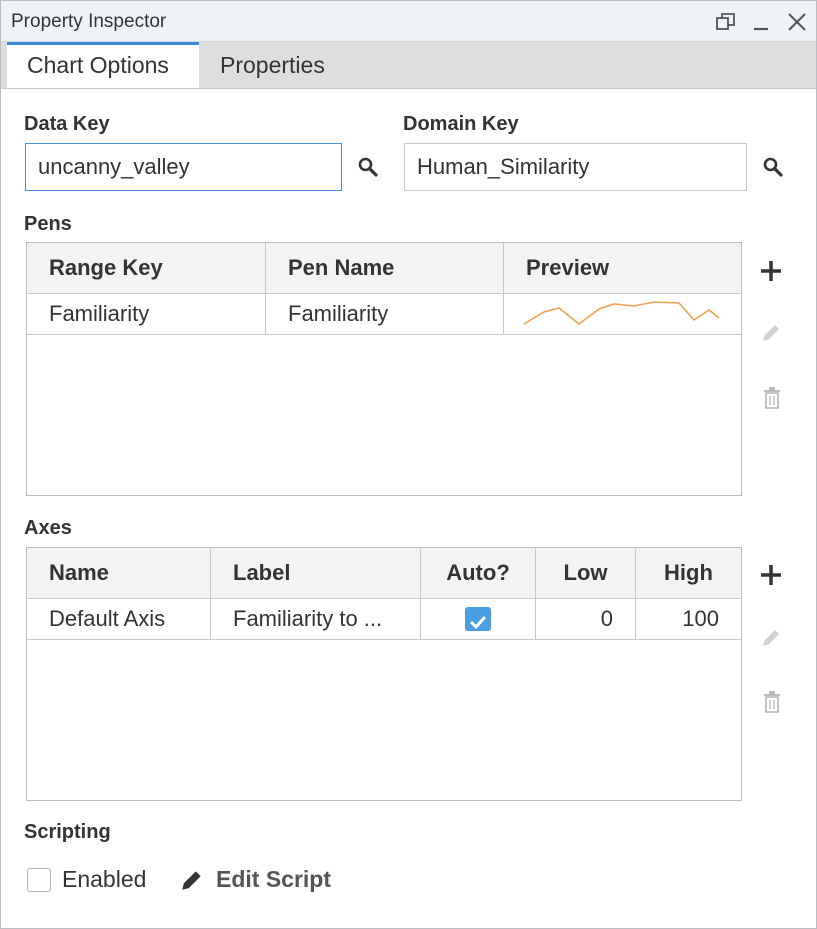 The height and width of the screenshot is (929, 817). I want to click on data-key-label: Data Key, so click(67, 124).